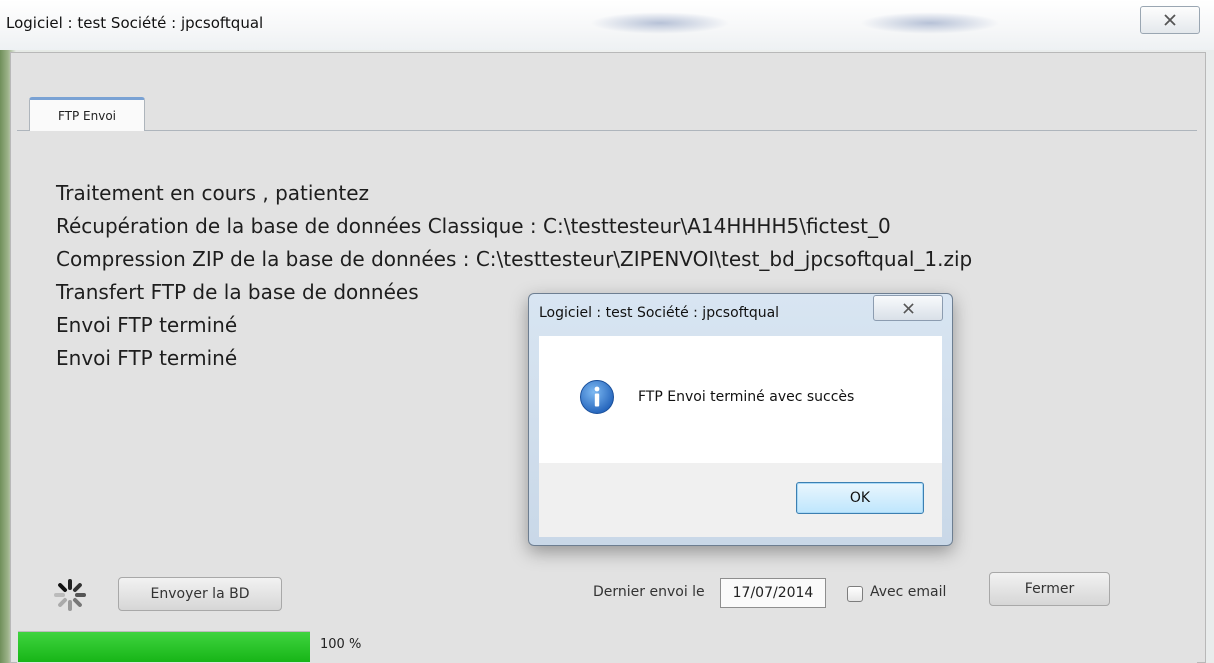 This screenshot has width=1214, height=663. Describe the element at coordinates (860, 498) in the screenshot. I see `ok-button: OK` at that location.